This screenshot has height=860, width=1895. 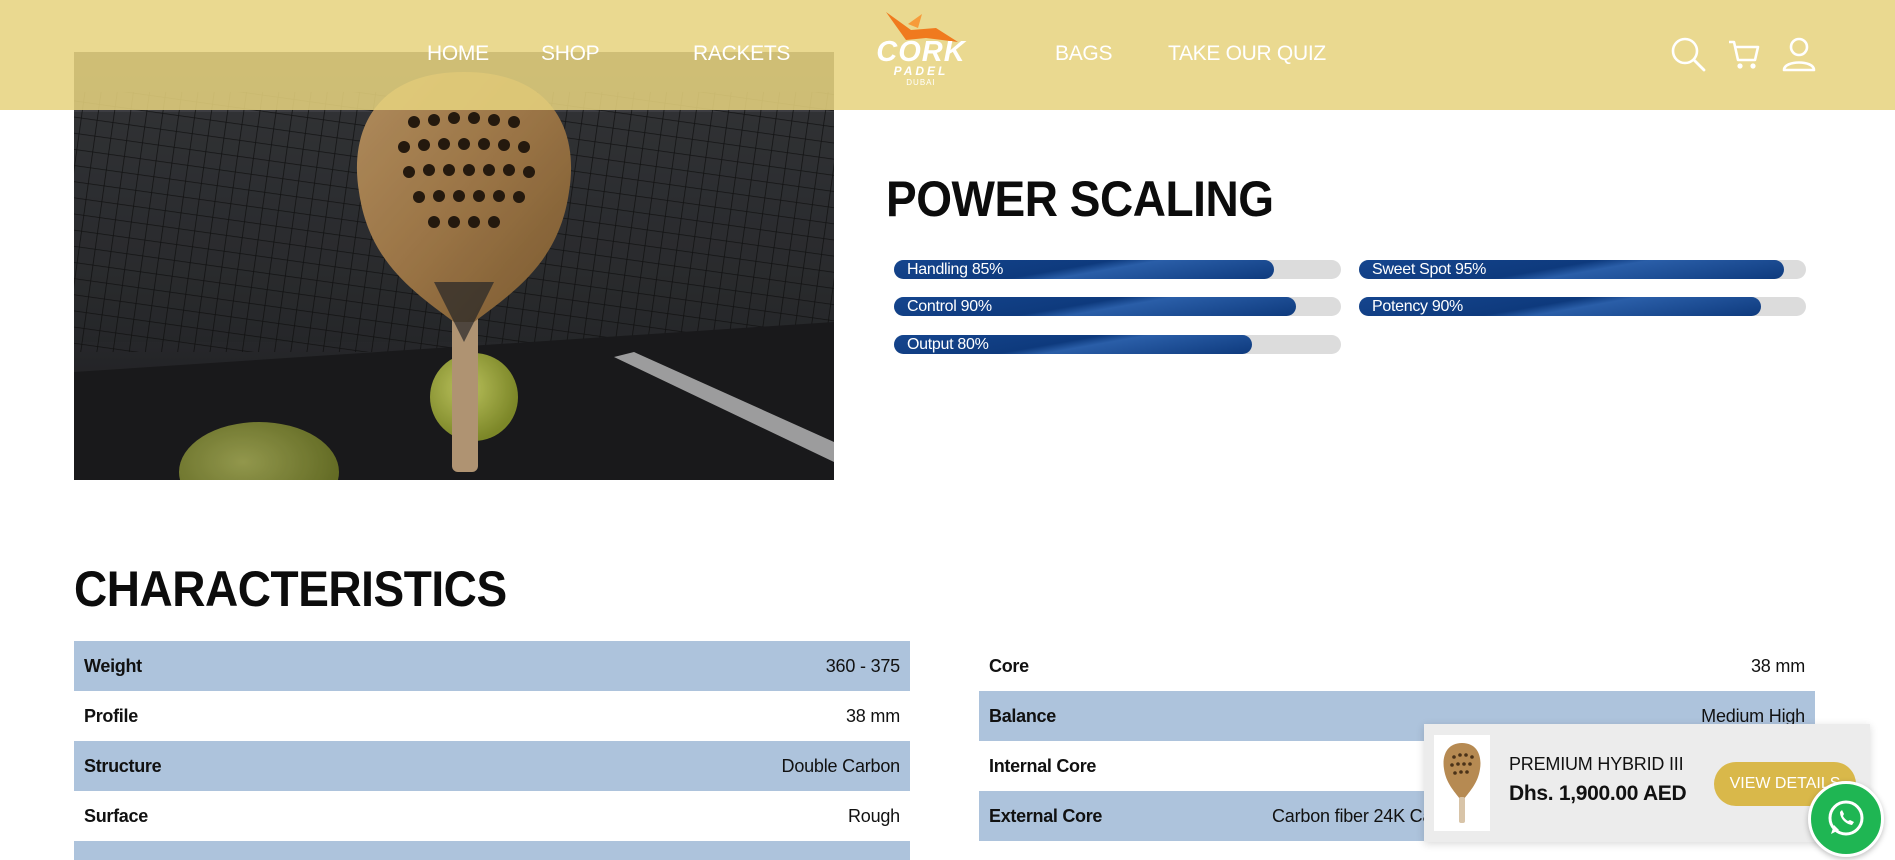 What do you see at coordinates (948, 344) in the screenshot?
I see `bar-label: Output 80%` at bounding box center [948, 344].